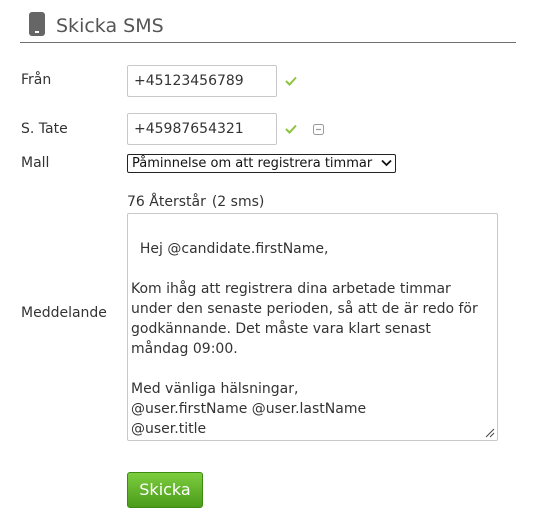 This screenshot has height=531, width=533. I want to click on page-title: Skicka SMS, so click(110, 26).